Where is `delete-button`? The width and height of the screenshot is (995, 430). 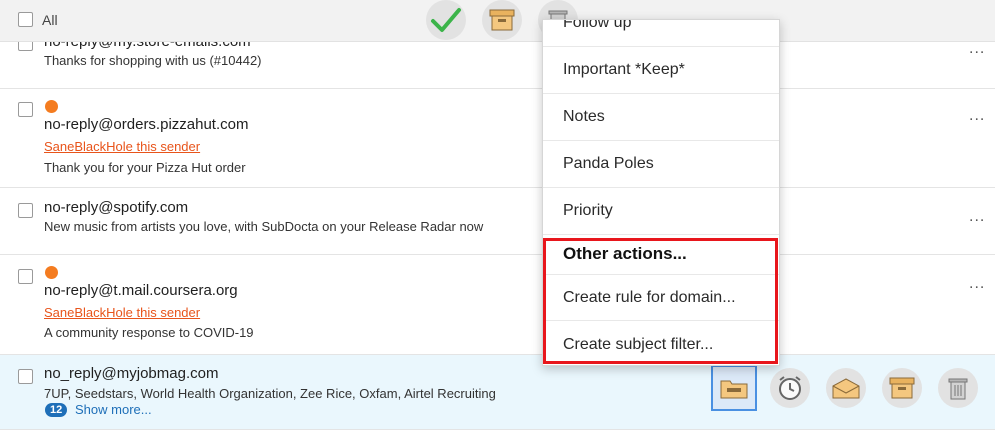
delete-button is located at coordinates (958, 388).